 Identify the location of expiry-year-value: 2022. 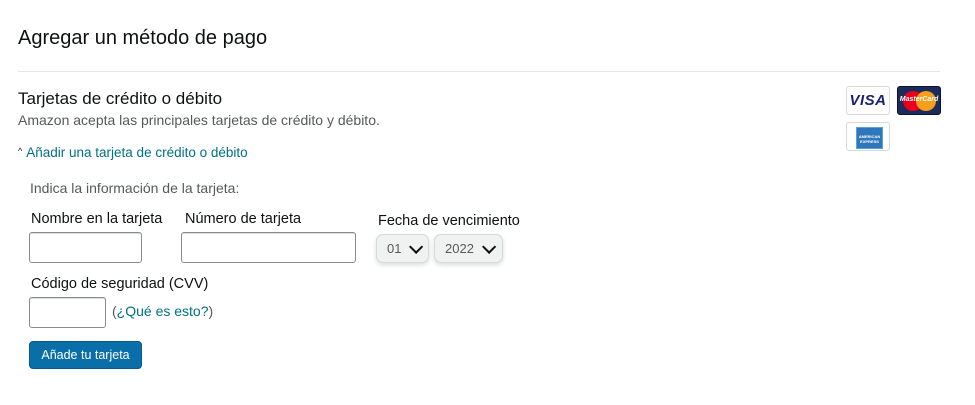
(459, 248).